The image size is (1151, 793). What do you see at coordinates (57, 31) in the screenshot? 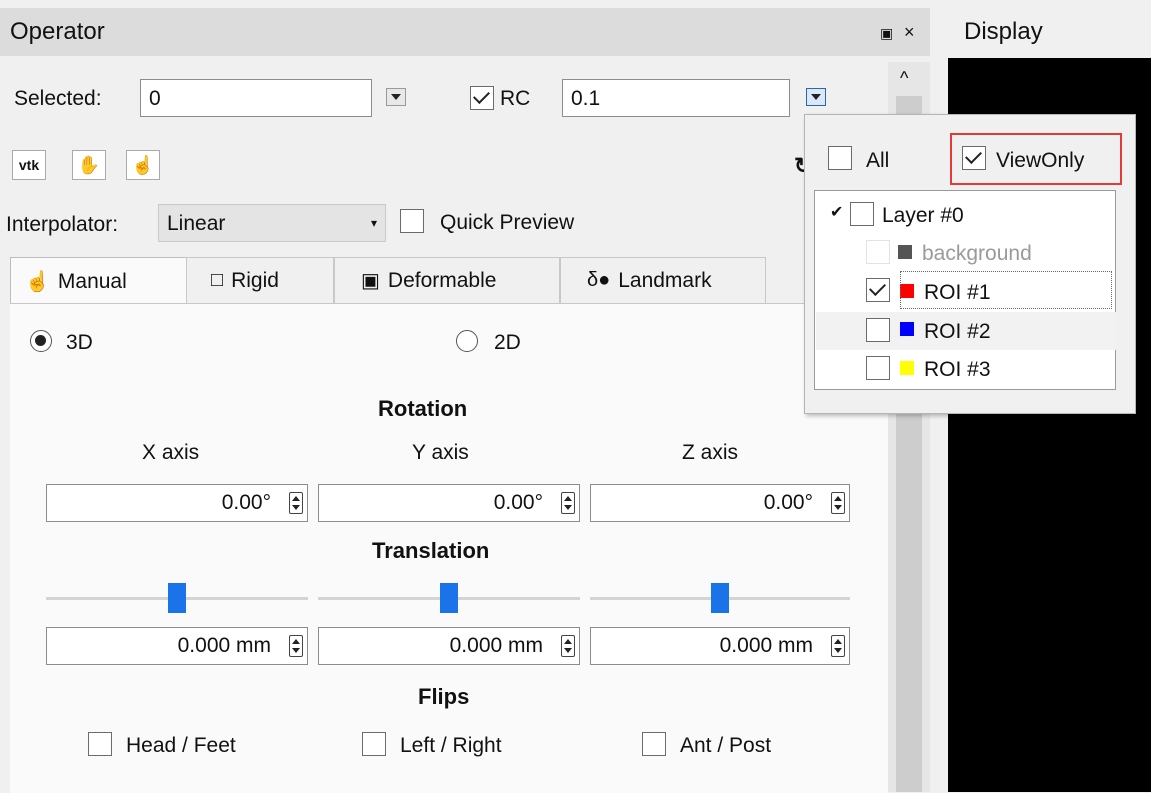
I see `operator-title: Operator` at bounding box center [57, 31].